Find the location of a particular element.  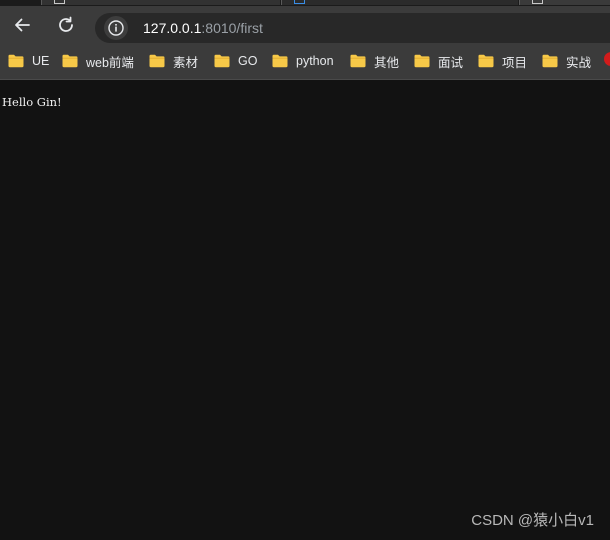

site-info-button is located at coordinates (116, 28).